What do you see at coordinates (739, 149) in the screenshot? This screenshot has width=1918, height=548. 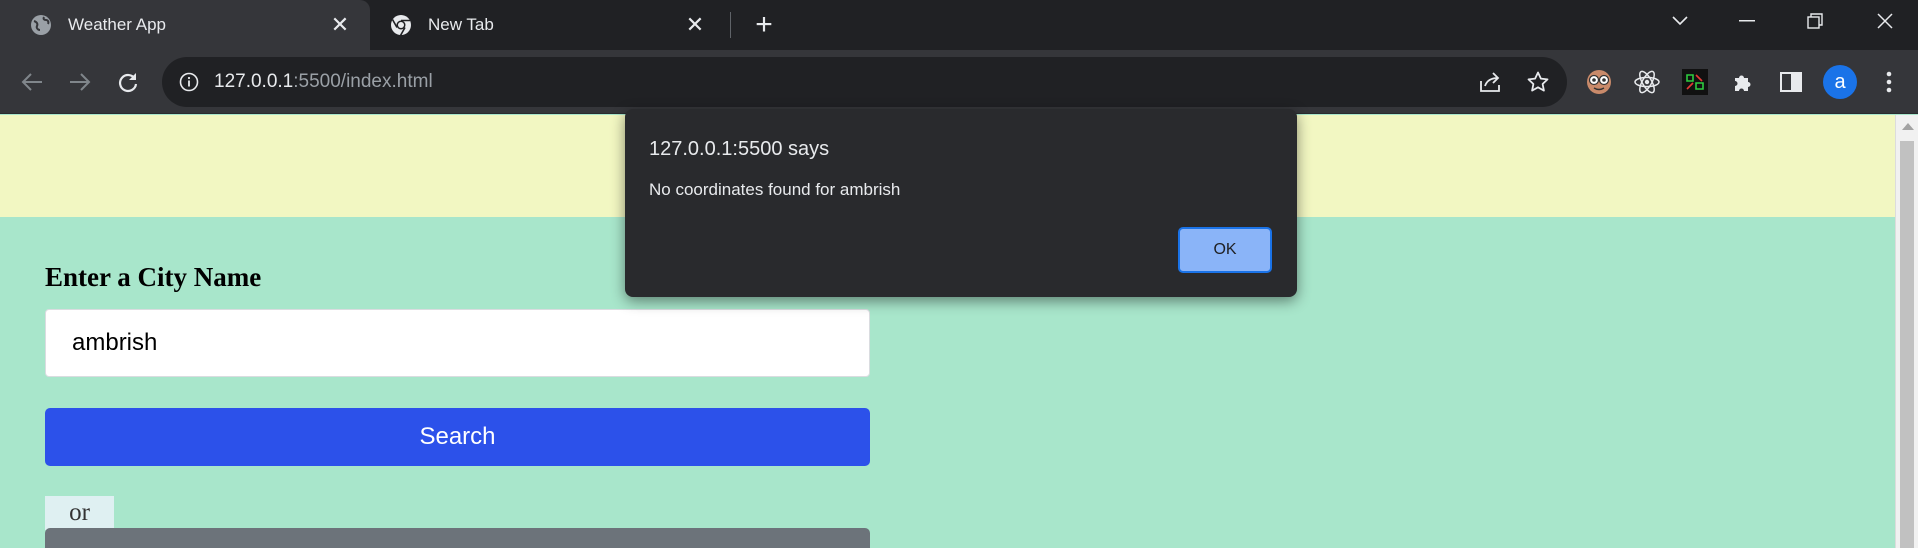 I see `alert-title: 127.0.0.1:5500 says` at bounding box center [739, 149].